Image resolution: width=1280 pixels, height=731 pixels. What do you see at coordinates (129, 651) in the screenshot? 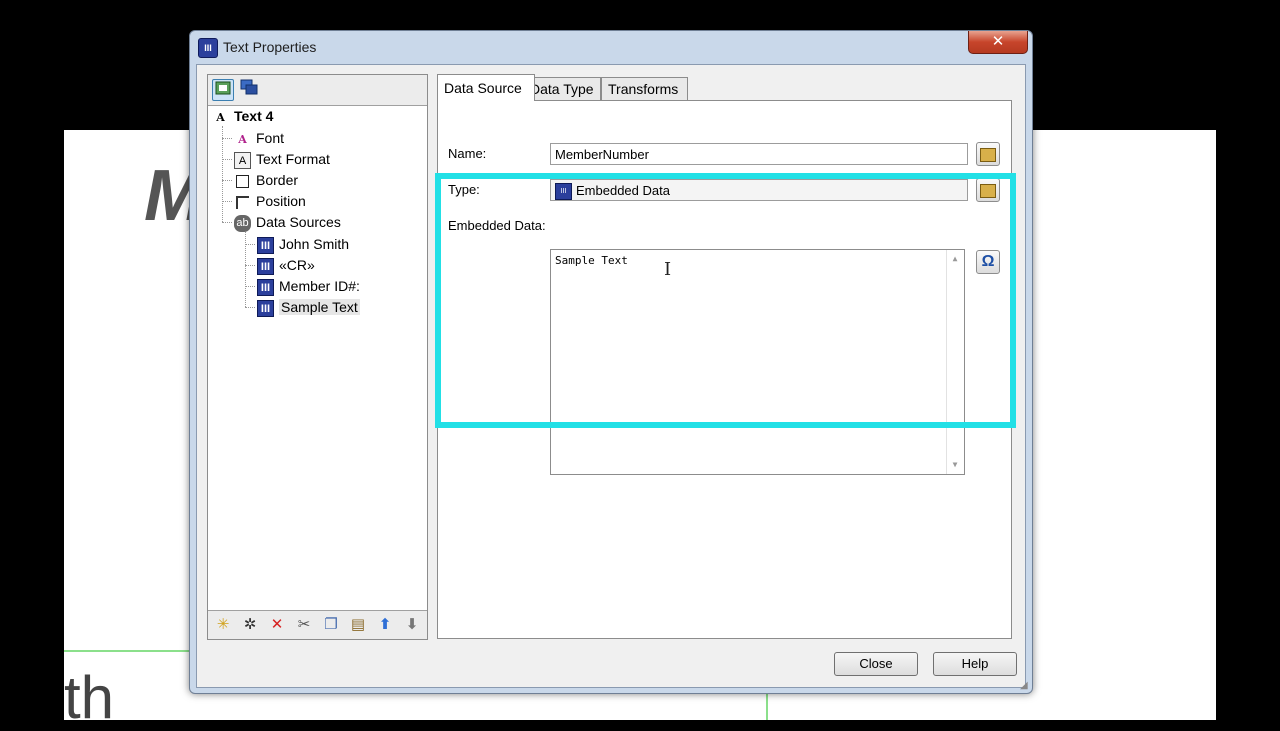
I see `background-guide-line` at bounding box center [129, 651].